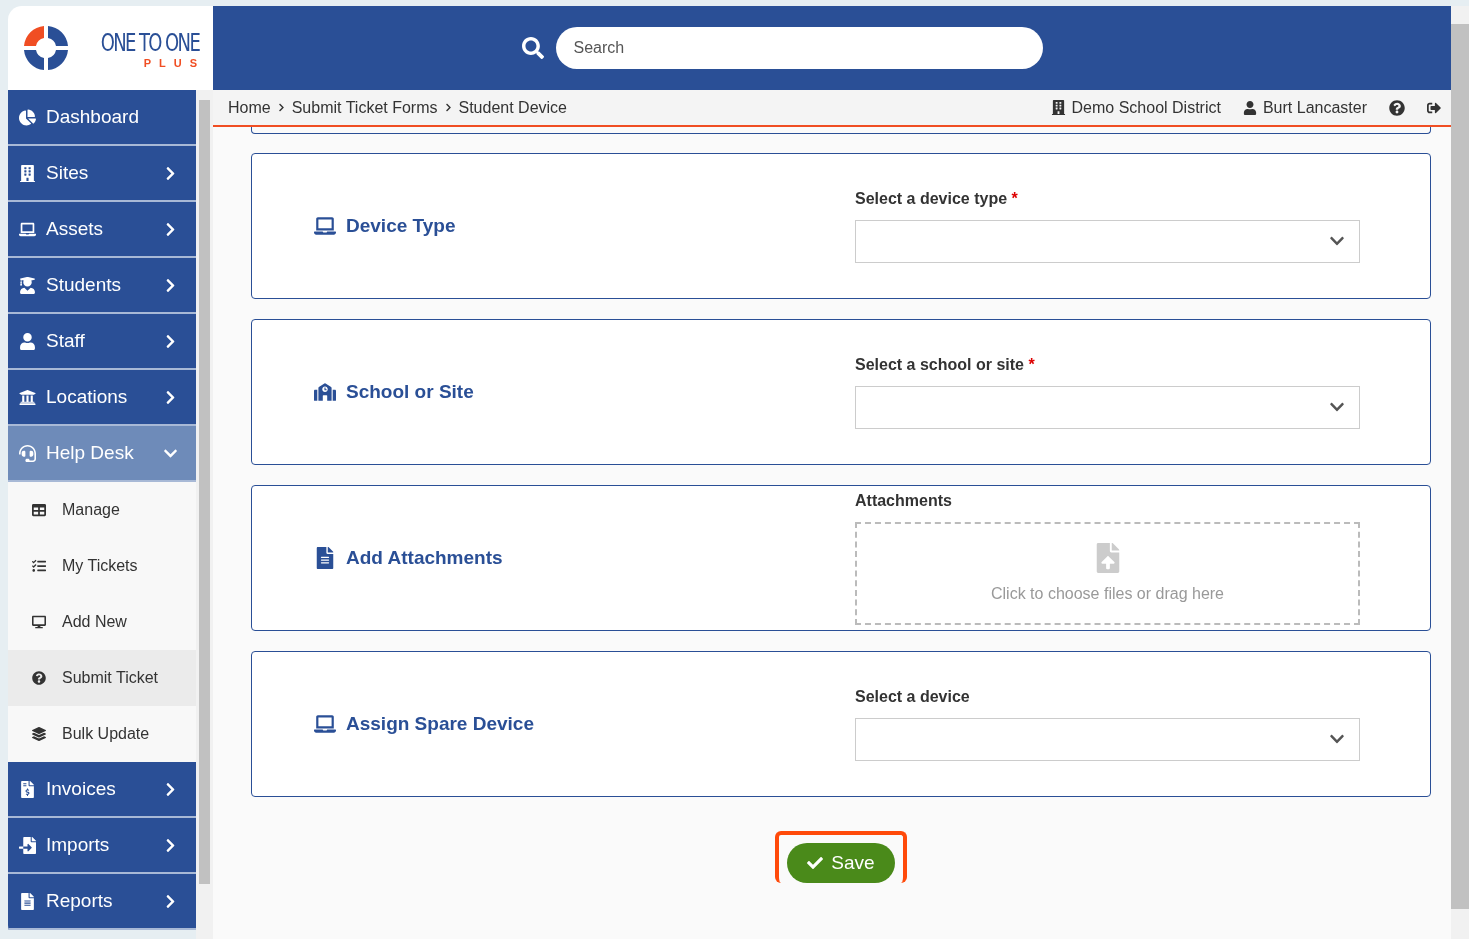 The height and width of the screenshot is (939, 1469). Describe the element at coordinates (45, 48) in the screenshot. I see `logo-icon` at that location.